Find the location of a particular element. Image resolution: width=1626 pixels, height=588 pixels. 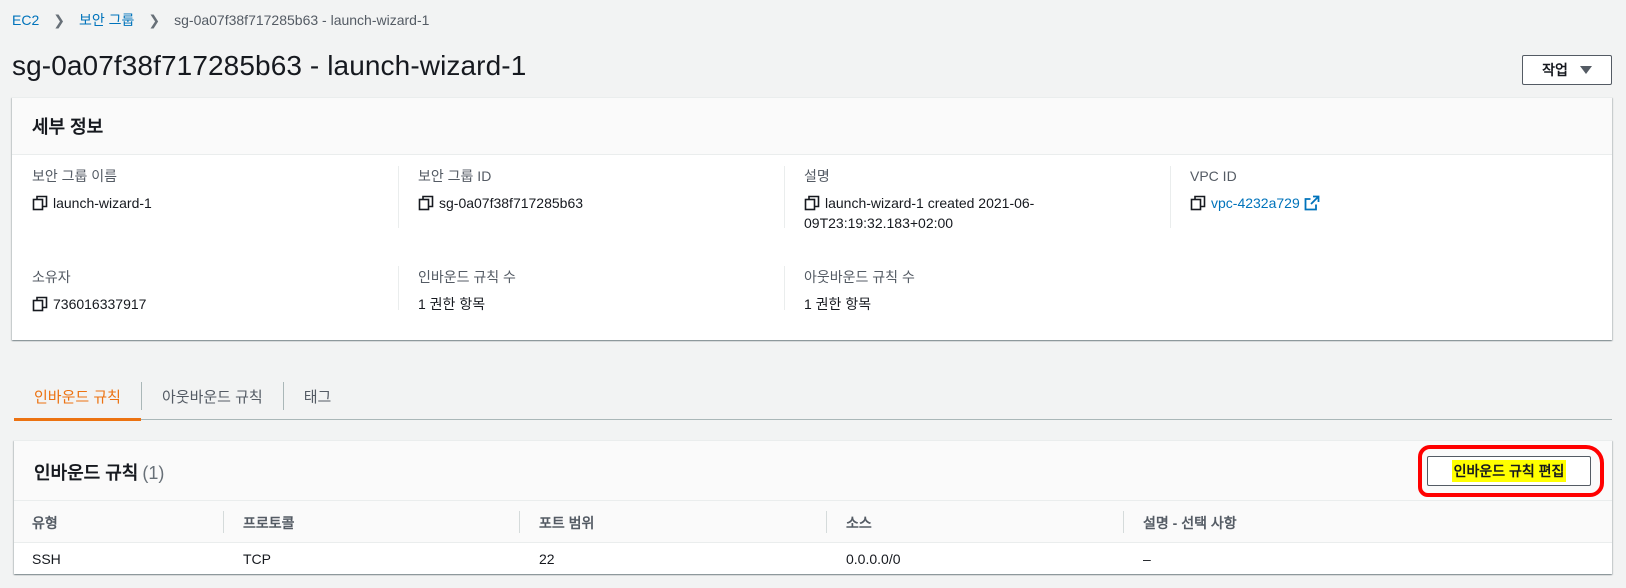

breadcrumb-ec2-link: EC2 is located at coordinates (25, 20).